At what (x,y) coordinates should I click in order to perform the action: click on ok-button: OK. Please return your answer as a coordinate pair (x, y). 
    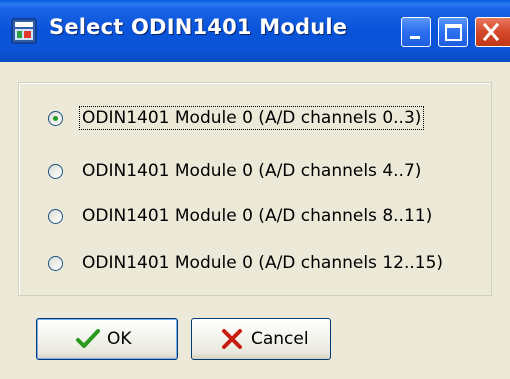
    Looking at the image, I should click on (107, 339).